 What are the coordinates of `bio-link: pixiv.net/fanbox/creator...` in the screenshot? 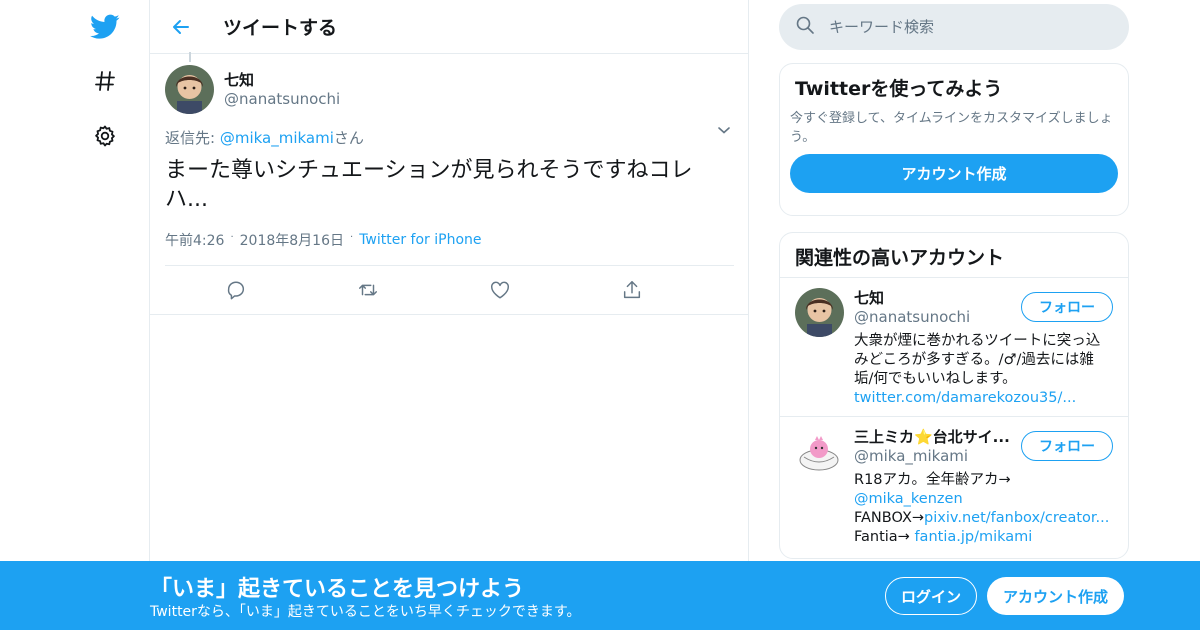 It's located at (1016, 518).